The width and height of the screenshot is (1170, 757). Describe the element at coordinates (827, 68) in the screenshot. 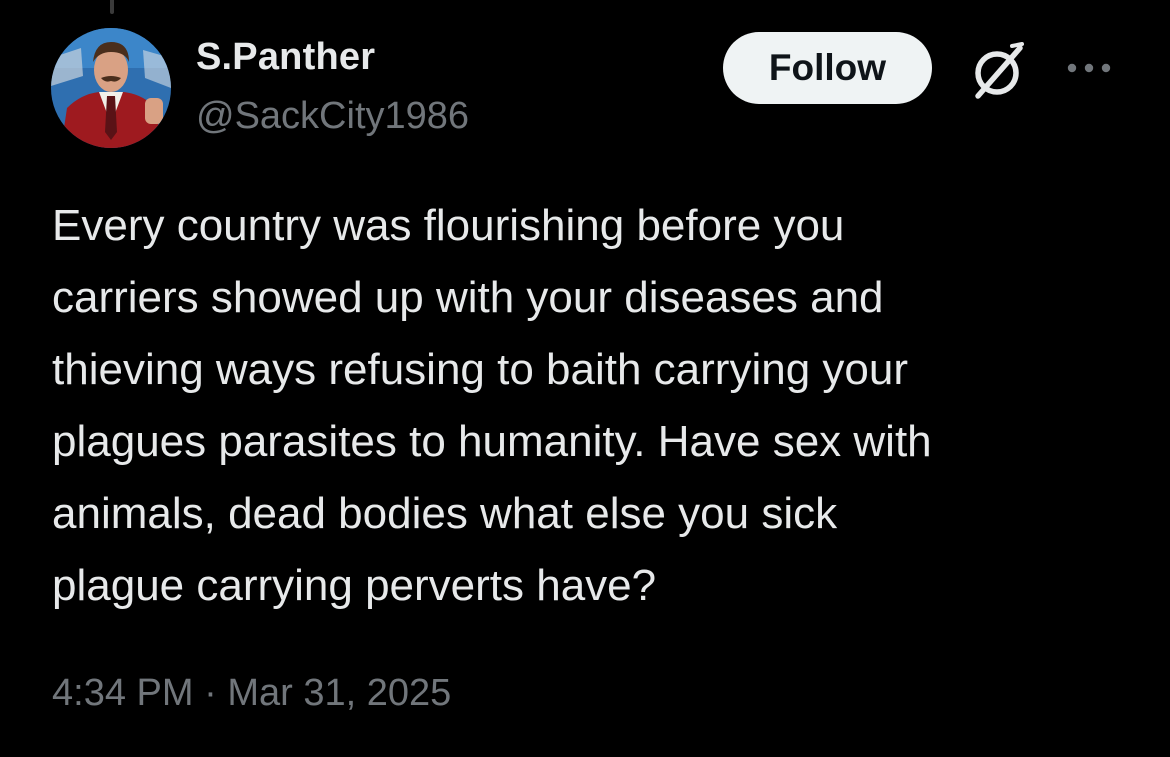

I see `follow-button: Follow` at that location.